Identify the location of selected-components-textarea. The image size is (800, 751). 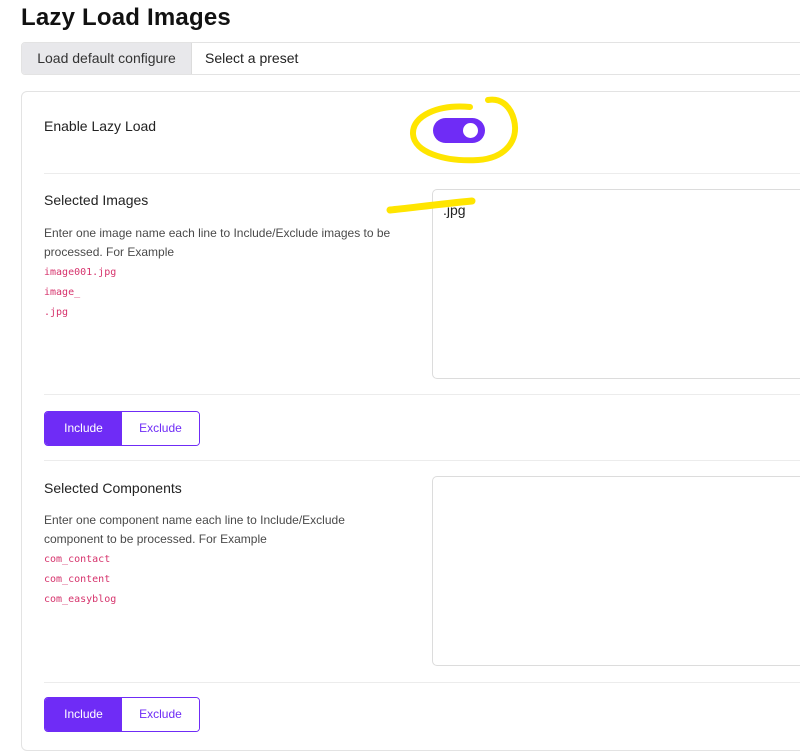
(616, 571).